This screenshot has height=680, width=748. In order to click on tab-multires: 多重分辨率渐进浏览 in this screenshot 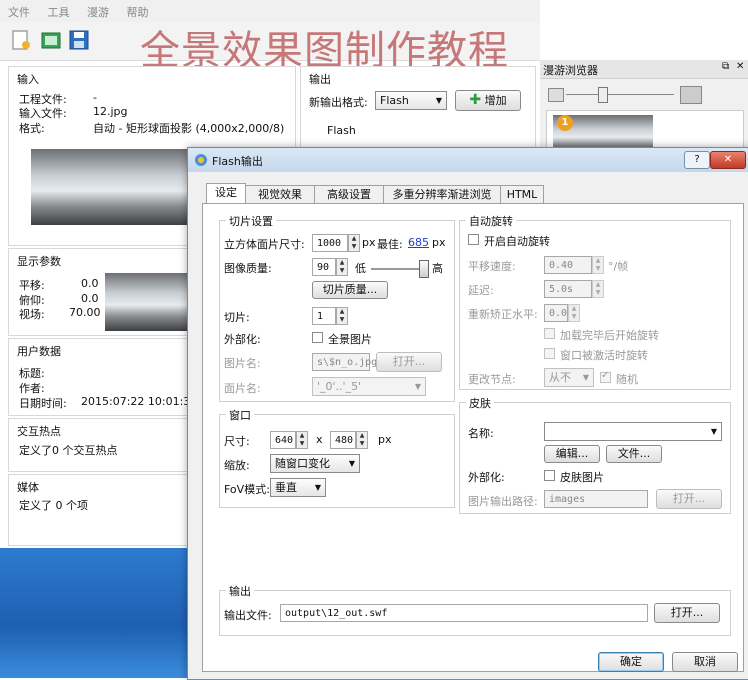, I will do `click(442, 194)`.